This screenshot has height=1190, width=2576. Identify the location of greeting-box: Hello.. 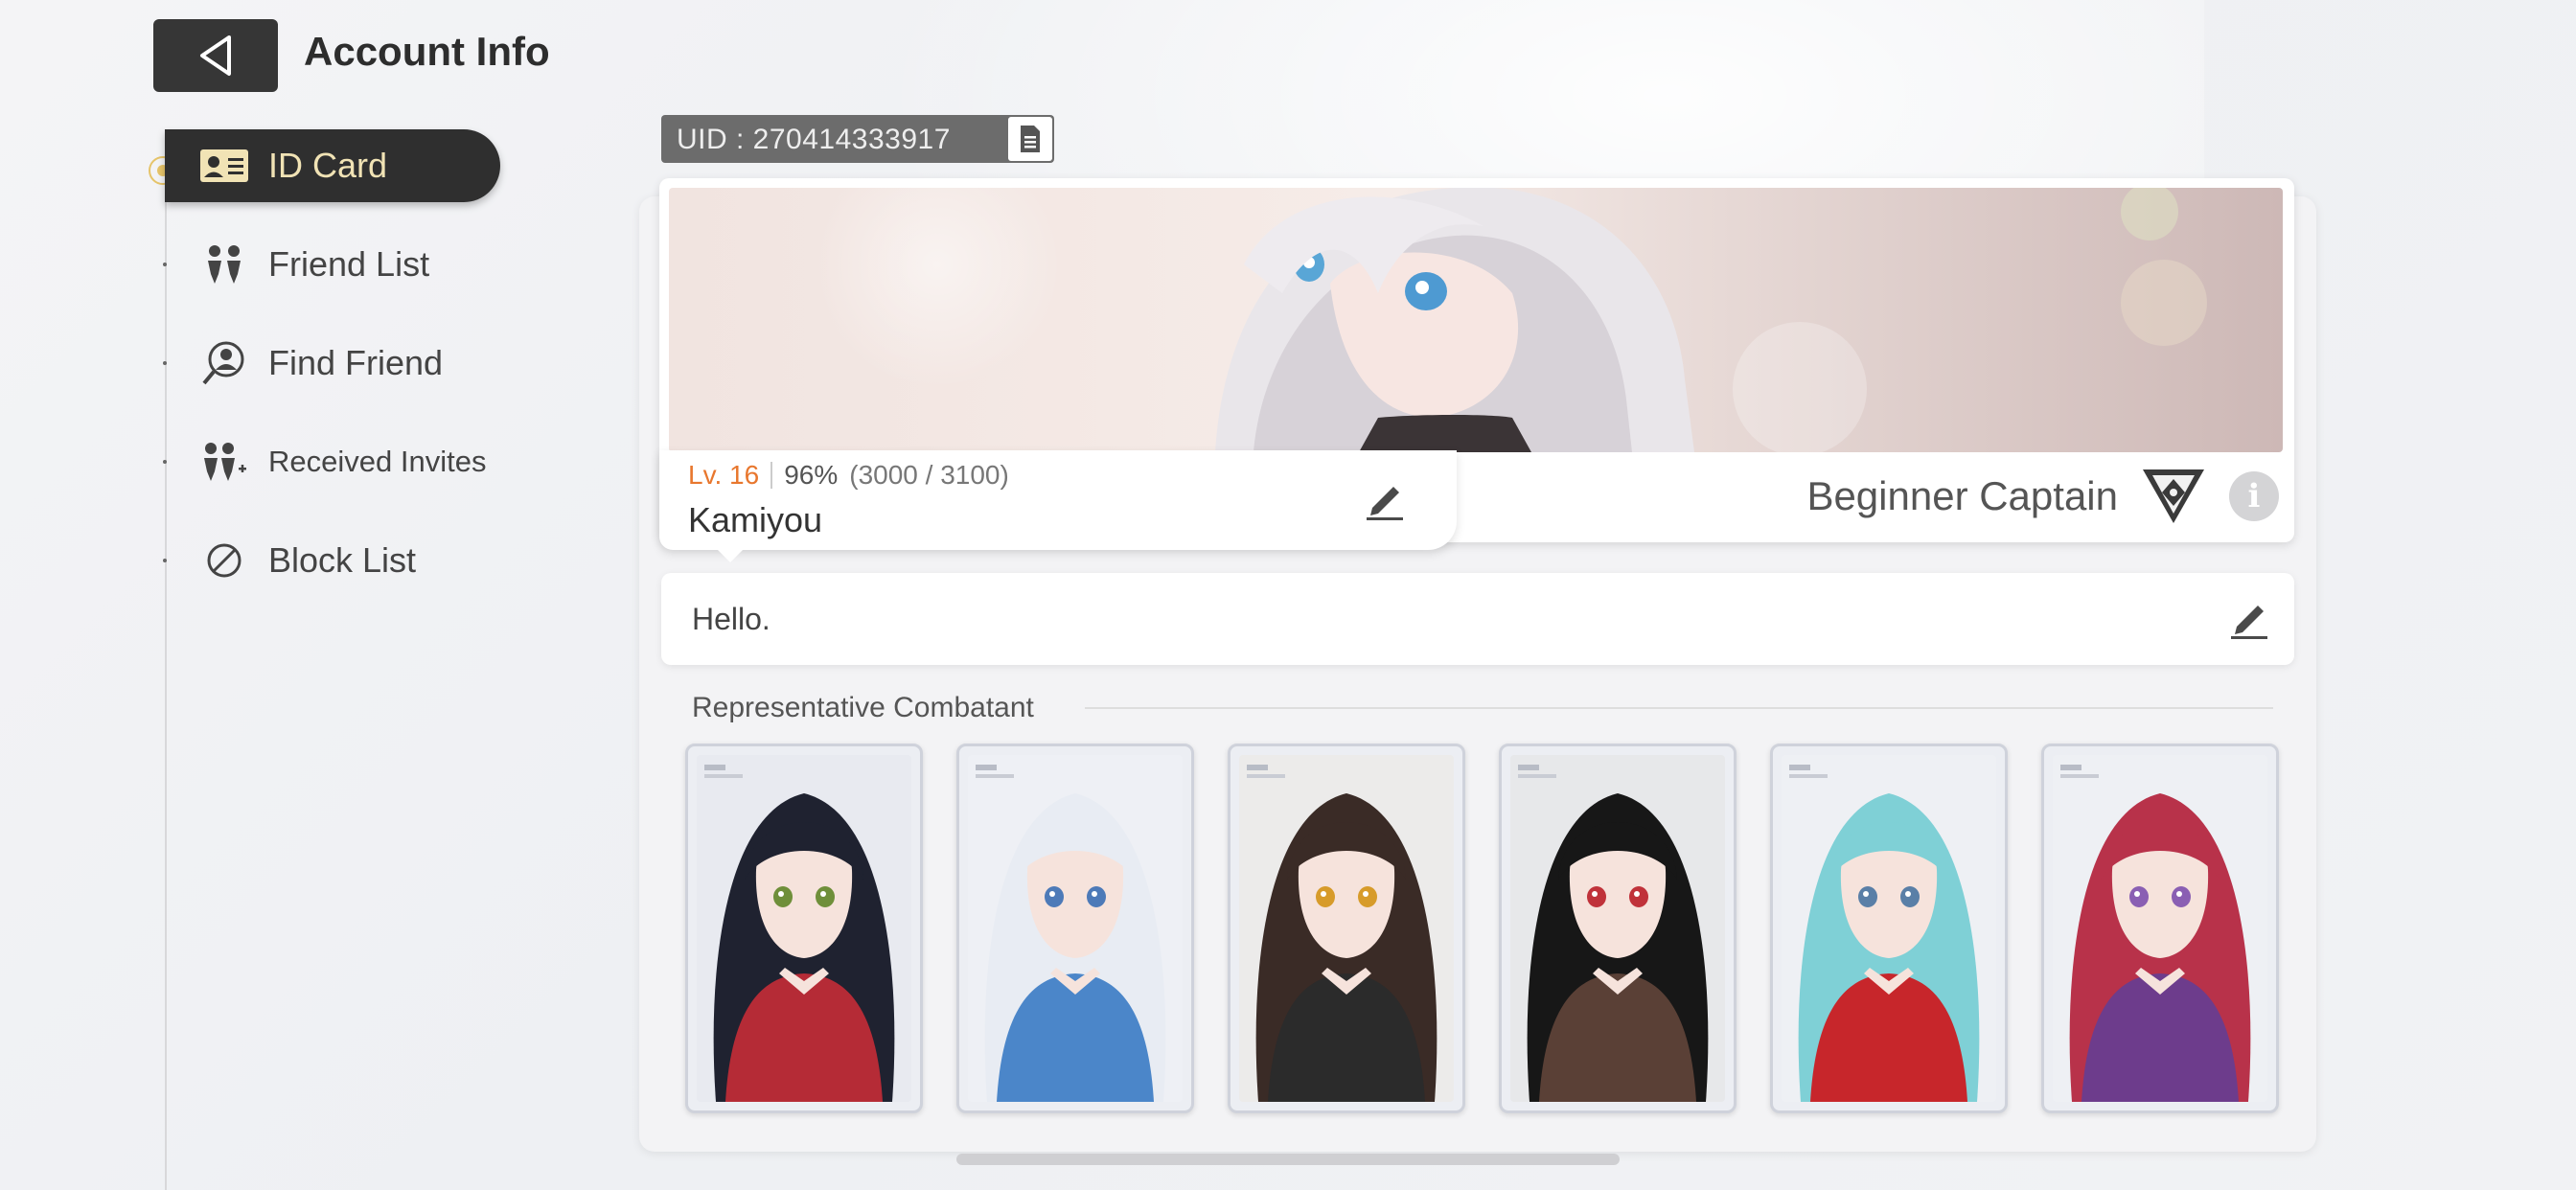
(1477, 619).